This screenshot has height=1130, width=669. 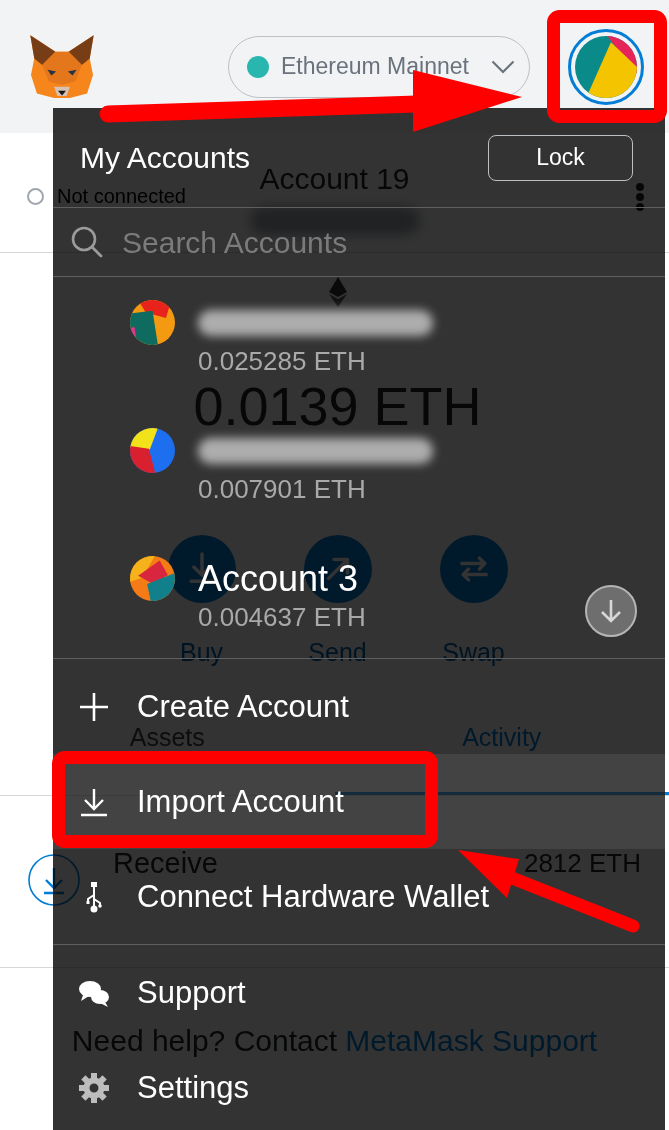 What do you see at coordinates (359, 801) in the screenshot?
I see `menu-item: Import Account` at bounding box center [359, 801].